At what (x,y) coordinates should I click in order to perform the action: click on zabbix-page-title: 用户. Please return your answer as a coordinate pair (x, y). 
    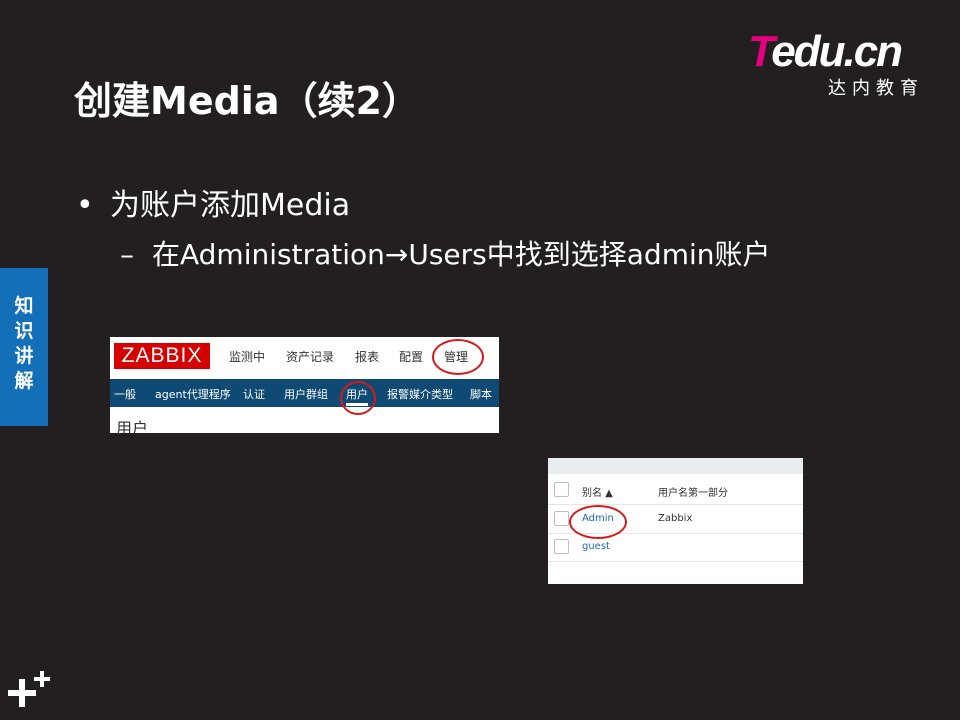
    Looking at the image, I should click on (132, 426).